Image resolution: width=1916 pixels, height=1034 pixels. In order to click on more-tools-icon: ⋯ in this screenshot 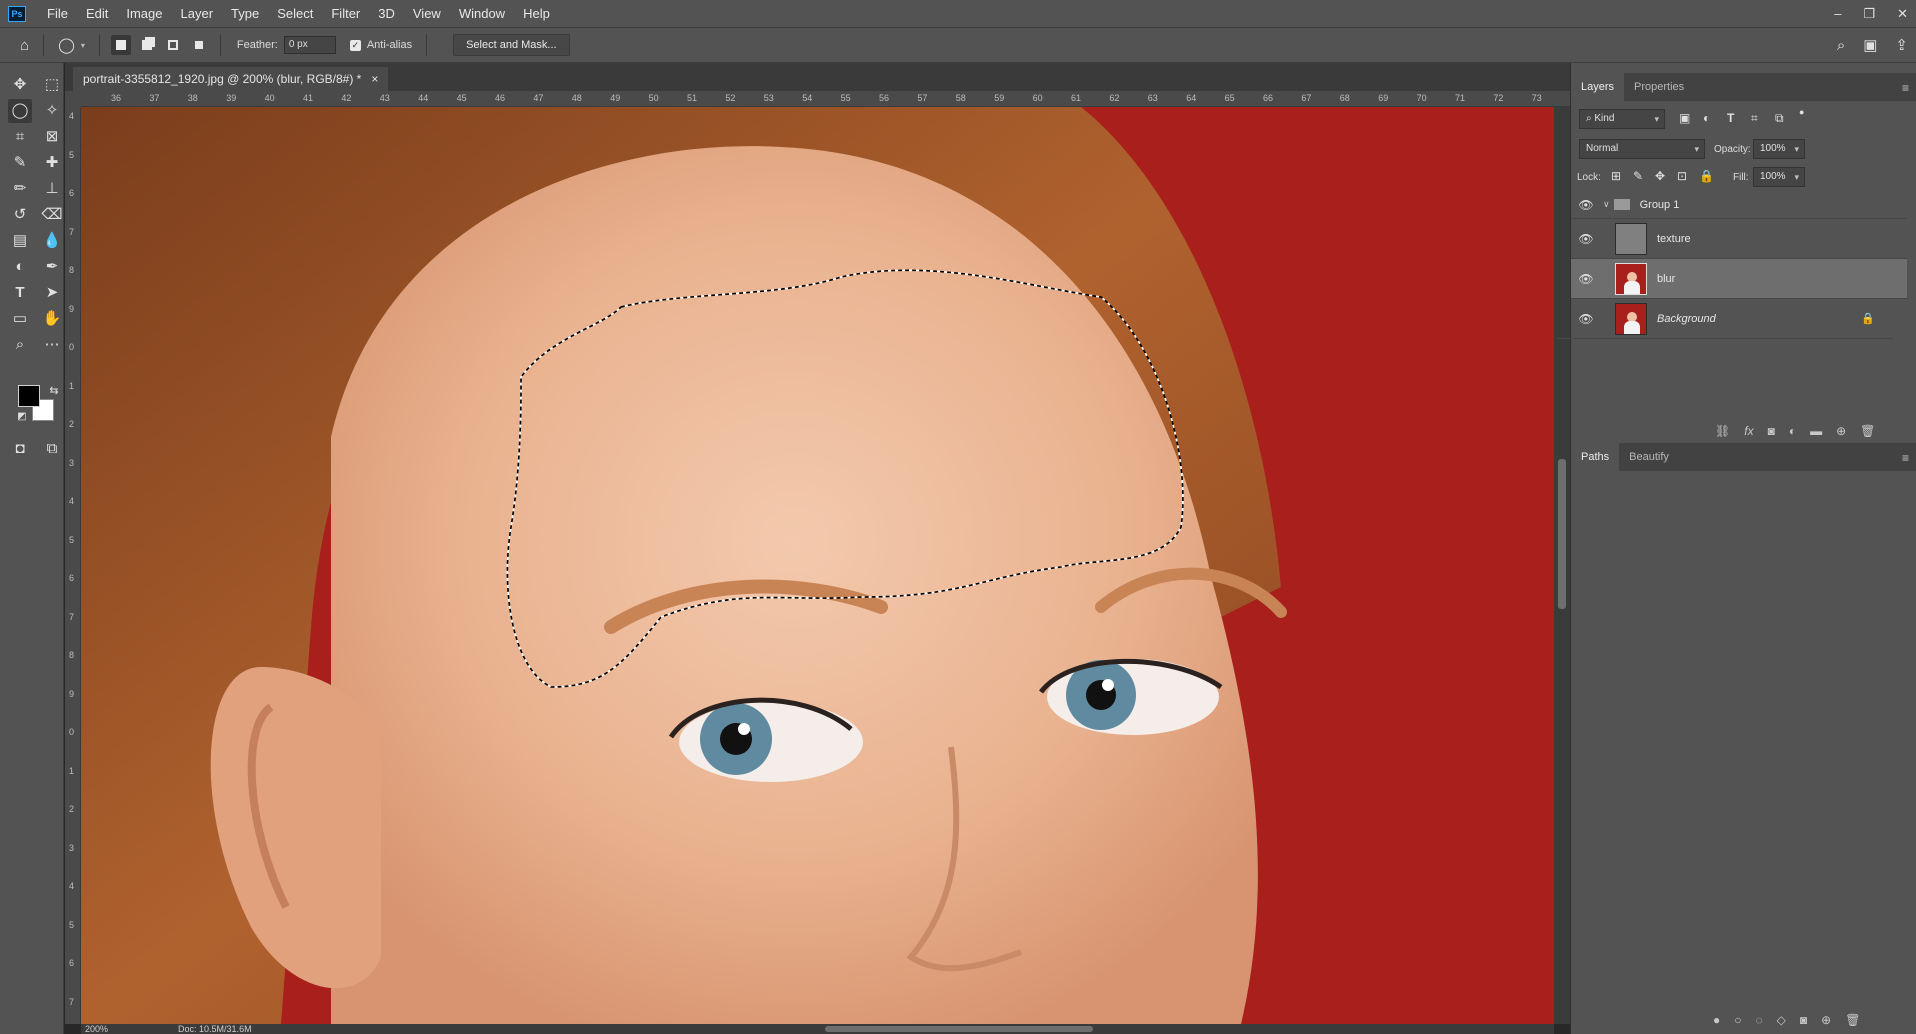, I will do `click(52, 345)`.